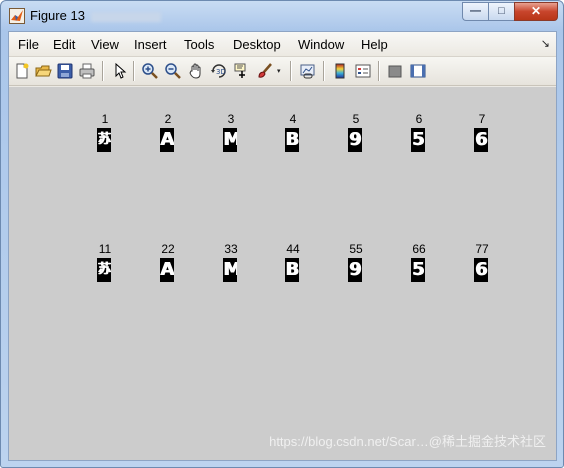 The width and height of the screenshot is (564, 468). What do you see at coordinates (119, 71) in the screenshot?
I see `pointer-icon` at bounding box center [119, 71].